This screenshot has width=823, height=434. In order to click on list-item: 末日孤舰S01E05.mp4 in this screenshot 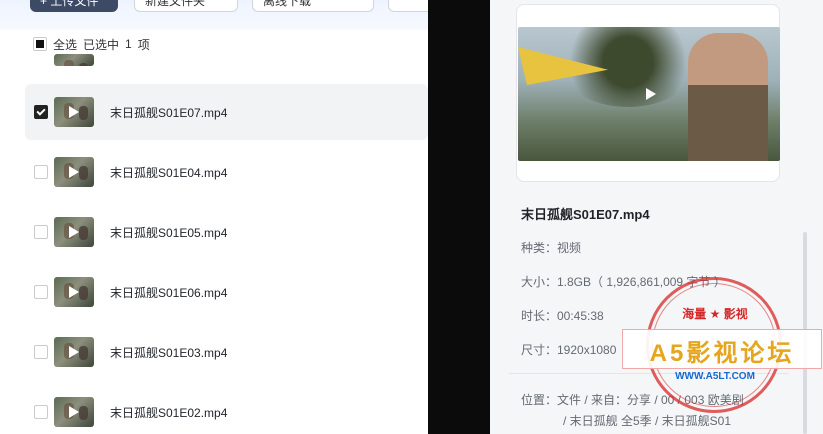, I will do `click(226, 232)`.